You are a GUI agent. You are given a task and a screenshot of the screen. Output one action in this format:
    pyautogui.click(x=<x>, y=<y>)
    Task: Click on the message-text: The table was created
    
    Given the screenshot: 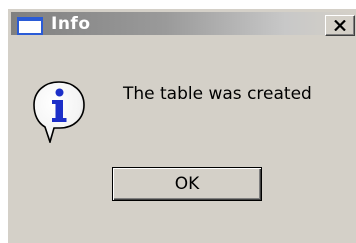 What is the action you would take?
    pyautogui.click(x=217, y=94)
    